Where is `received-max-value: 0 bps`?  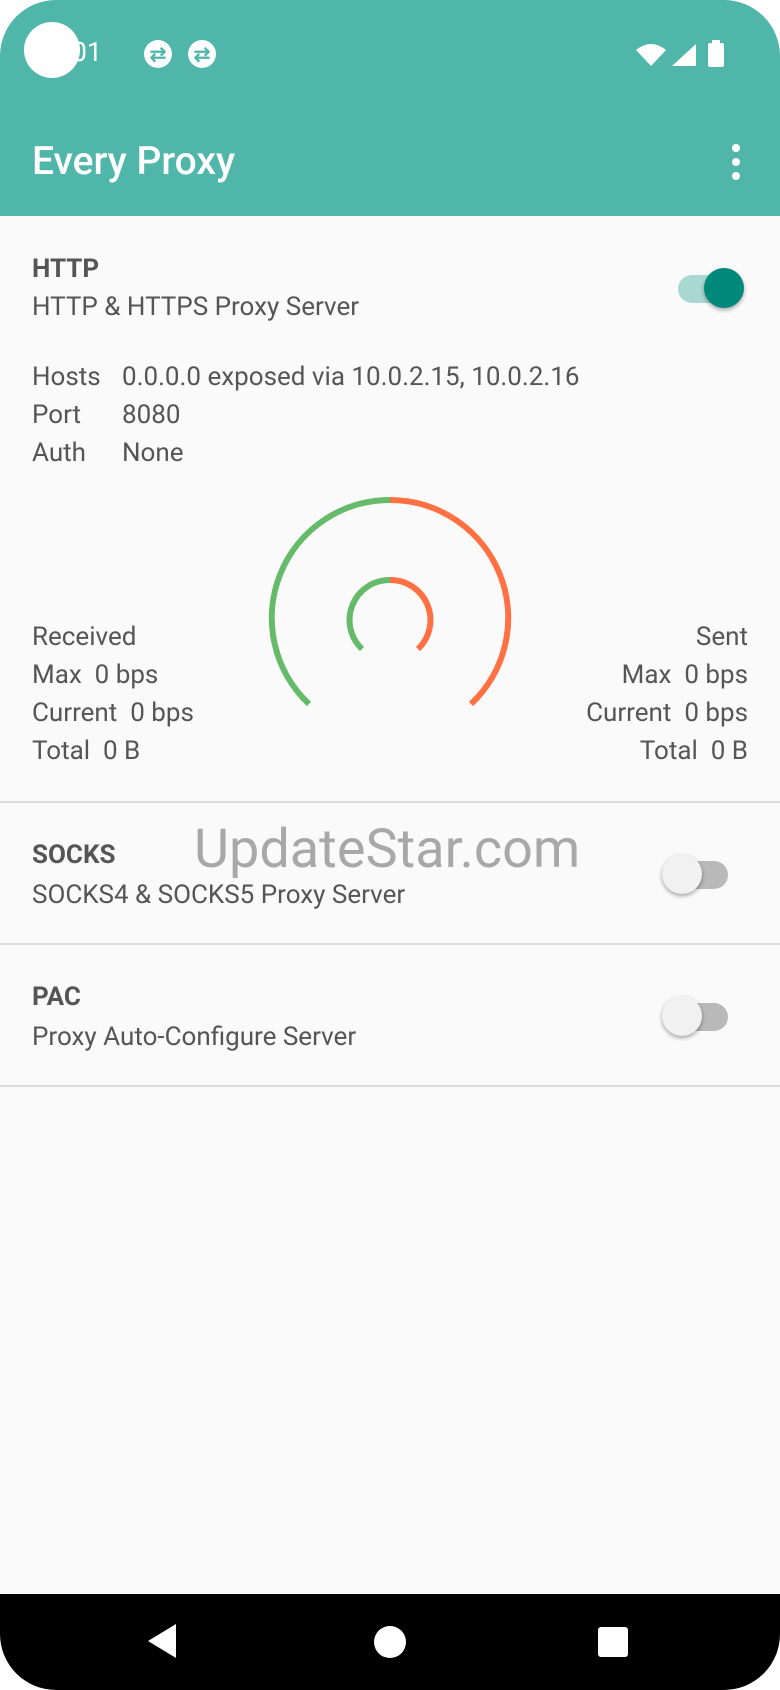
received-max-value: 0 bps is located at coordinates (126, 675).